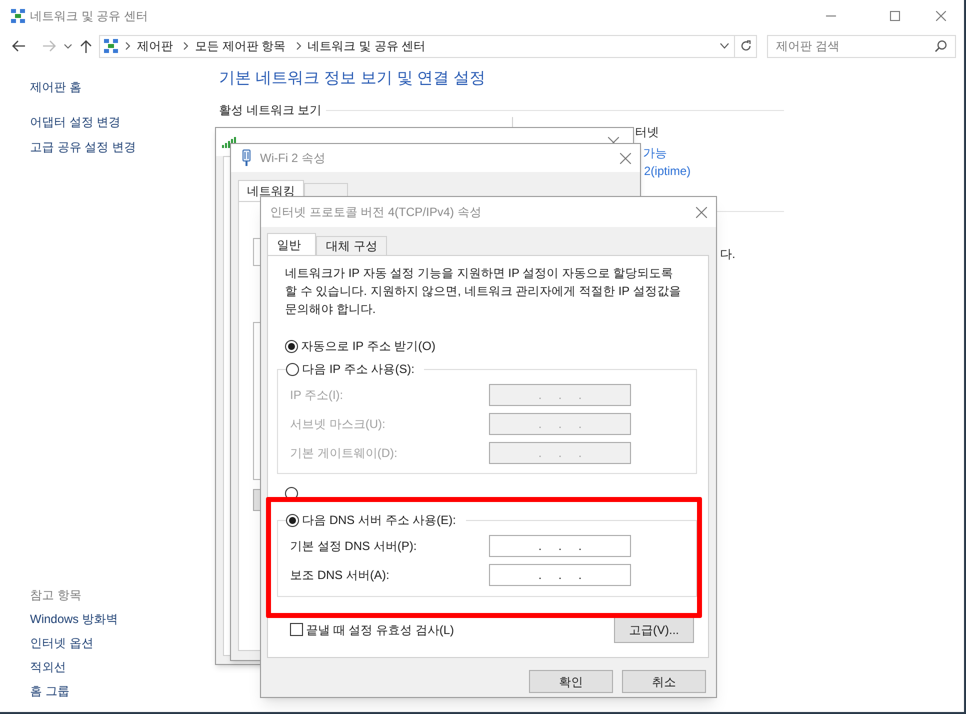 Image resolution: width=966 pixels, height=714 pixels. What do you see at coordinates (155, 46) in the screenshot?
I see `breadcrumb: 제어판` at bounding box center [155, 46].